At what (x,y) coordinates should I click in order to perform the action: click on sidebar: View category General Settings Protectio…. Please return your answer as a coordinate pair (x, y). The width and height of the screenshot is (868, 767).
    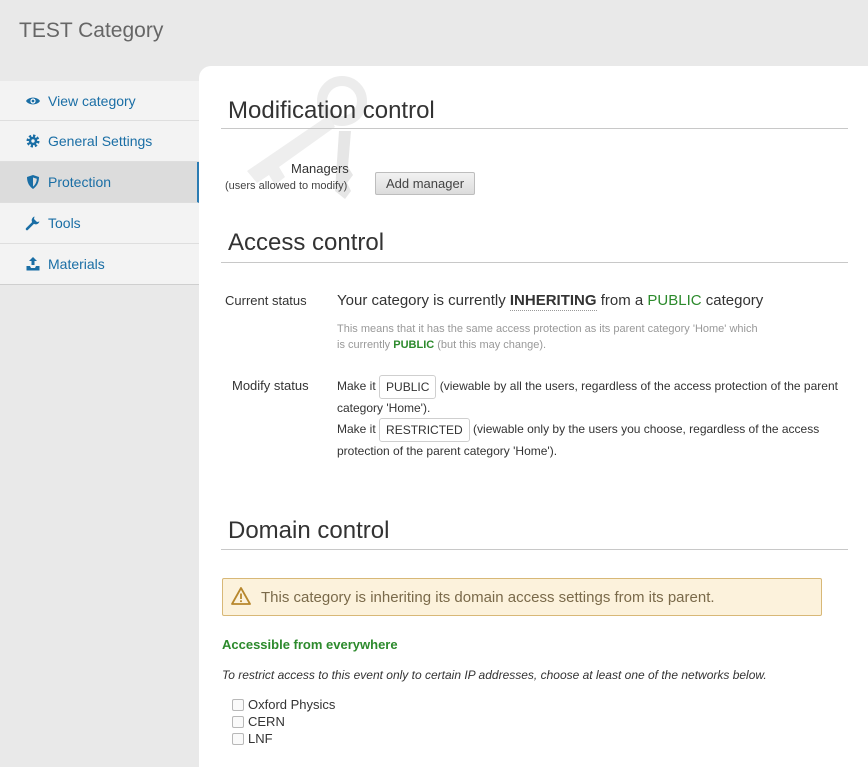
    Looking at the image, I should click on (99, 183).